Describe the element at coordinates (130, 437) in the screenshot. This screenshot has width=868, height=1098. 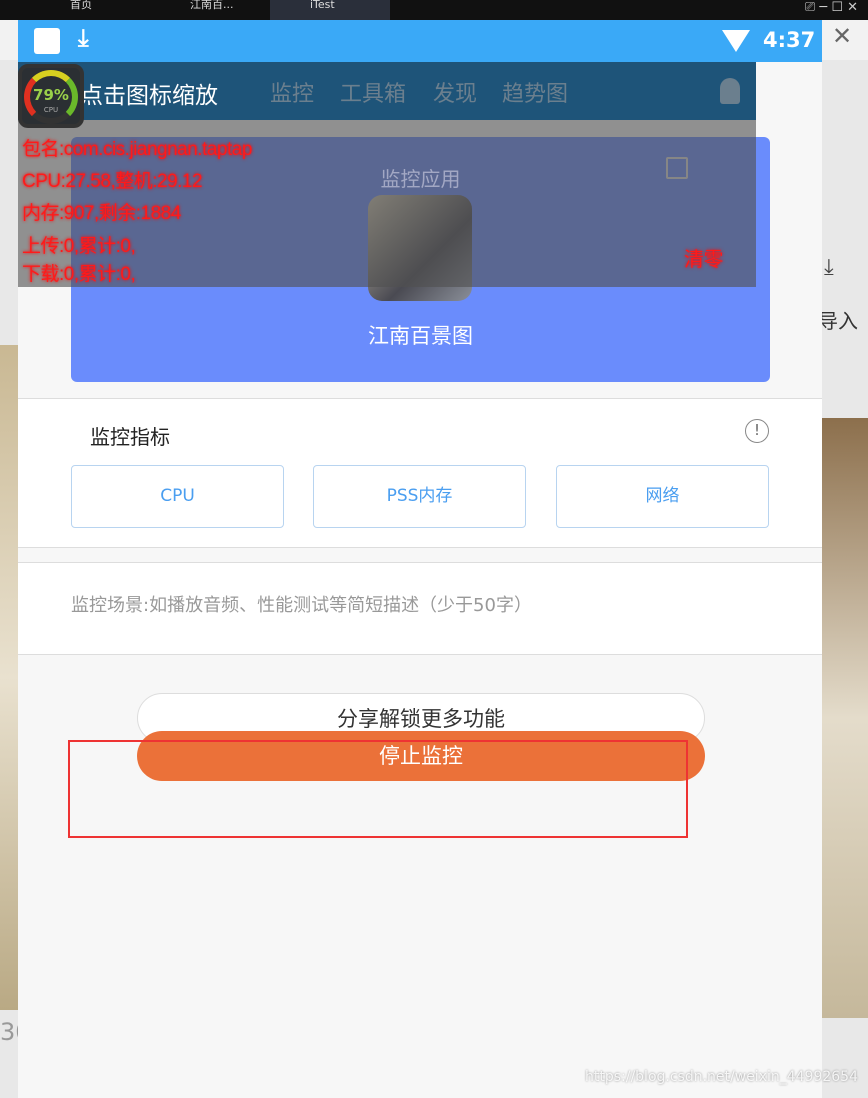
I see `metrics-title: 监控指标` at that location.